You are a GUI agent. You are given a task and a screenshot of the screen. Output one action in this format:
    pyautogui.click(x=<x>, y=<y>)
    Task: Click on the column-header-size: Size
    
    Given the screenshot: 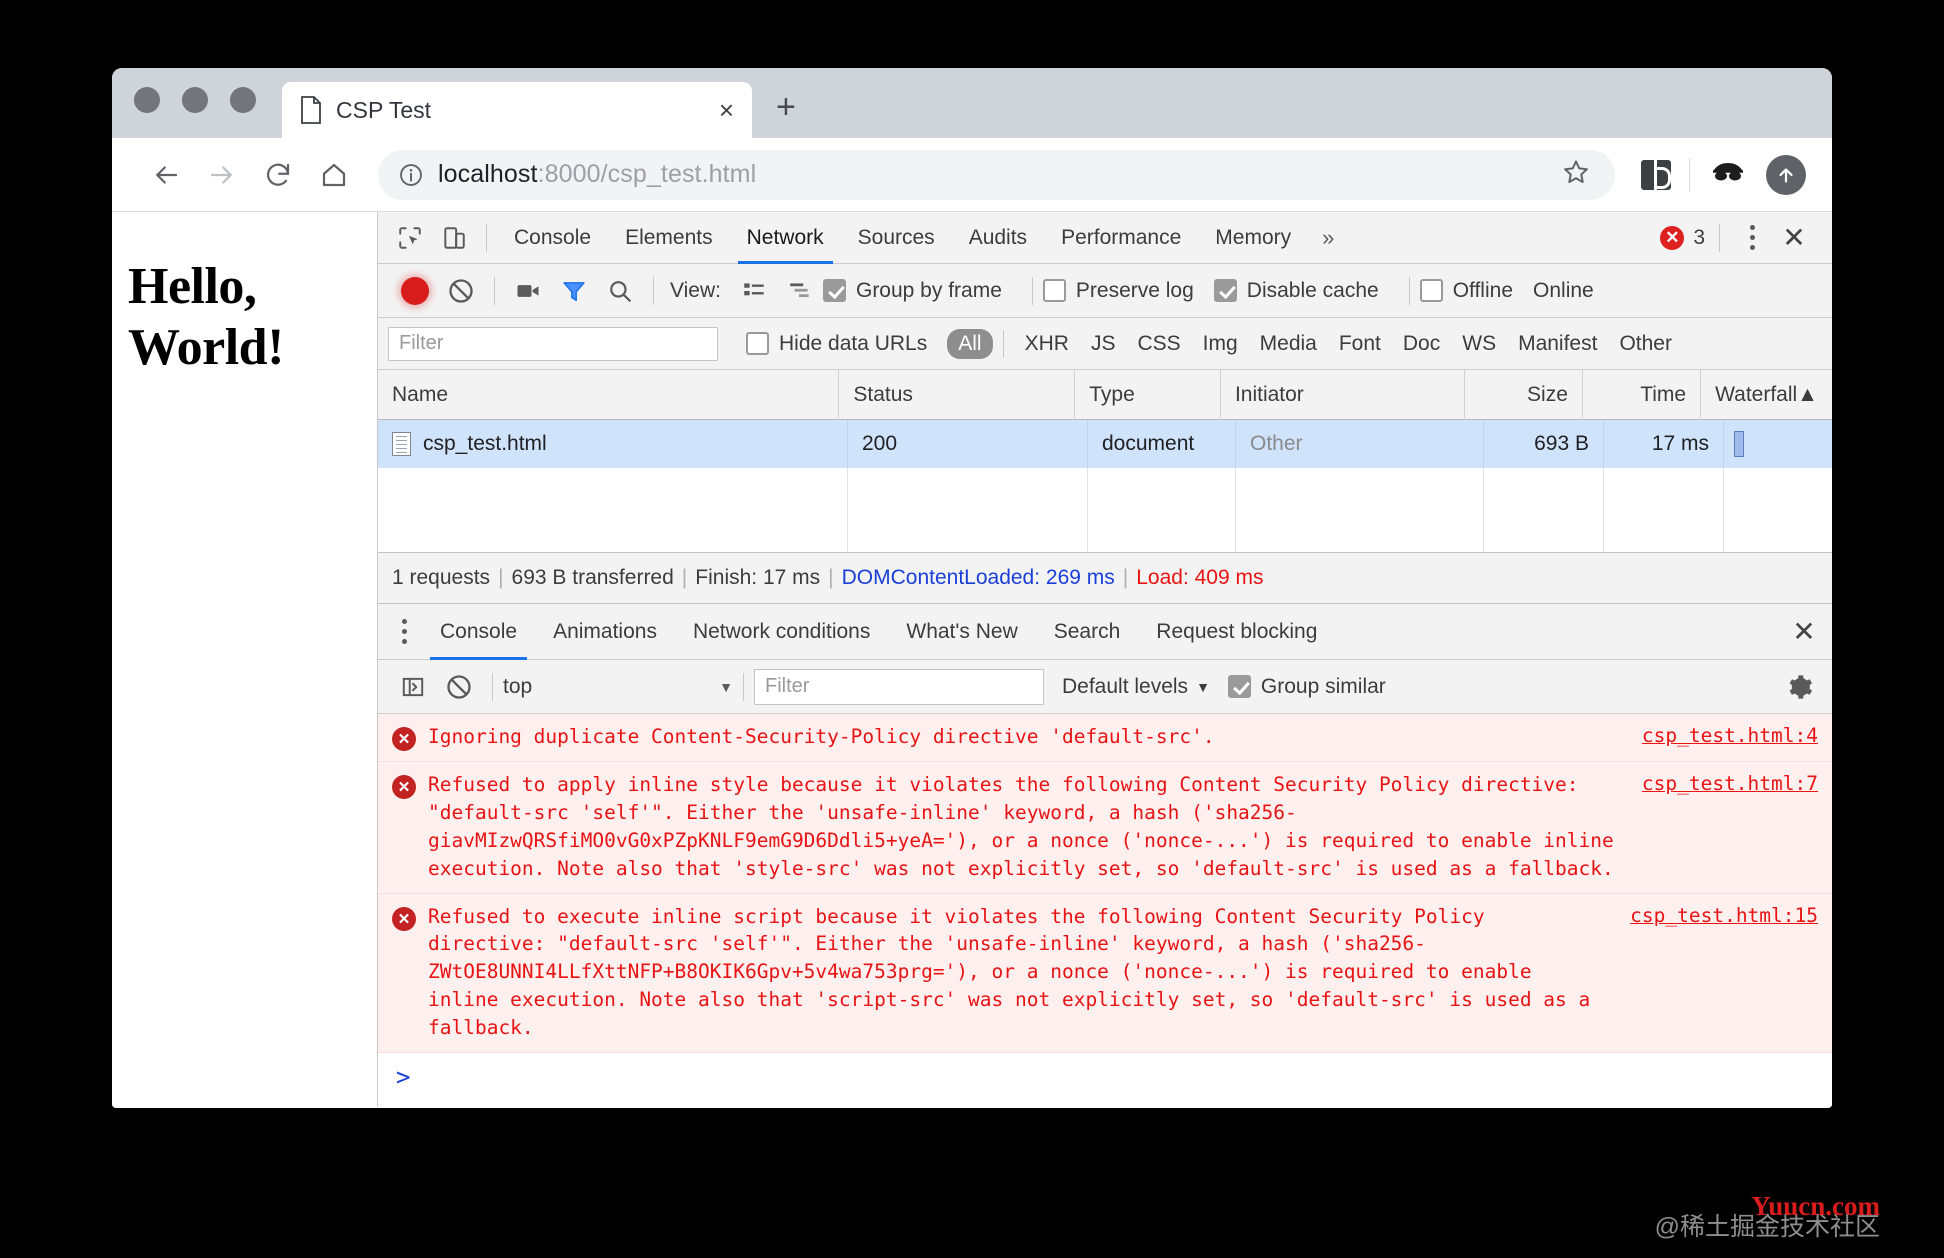 What is the action you would take?
    pyautogui.click(x=1524, y=394)
    